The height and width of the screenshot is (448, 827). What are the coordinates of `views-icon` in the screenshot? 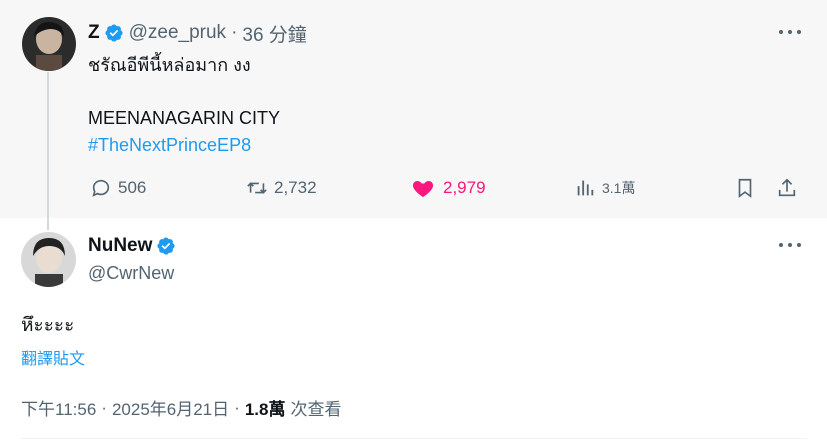 It's located at (585, 188).